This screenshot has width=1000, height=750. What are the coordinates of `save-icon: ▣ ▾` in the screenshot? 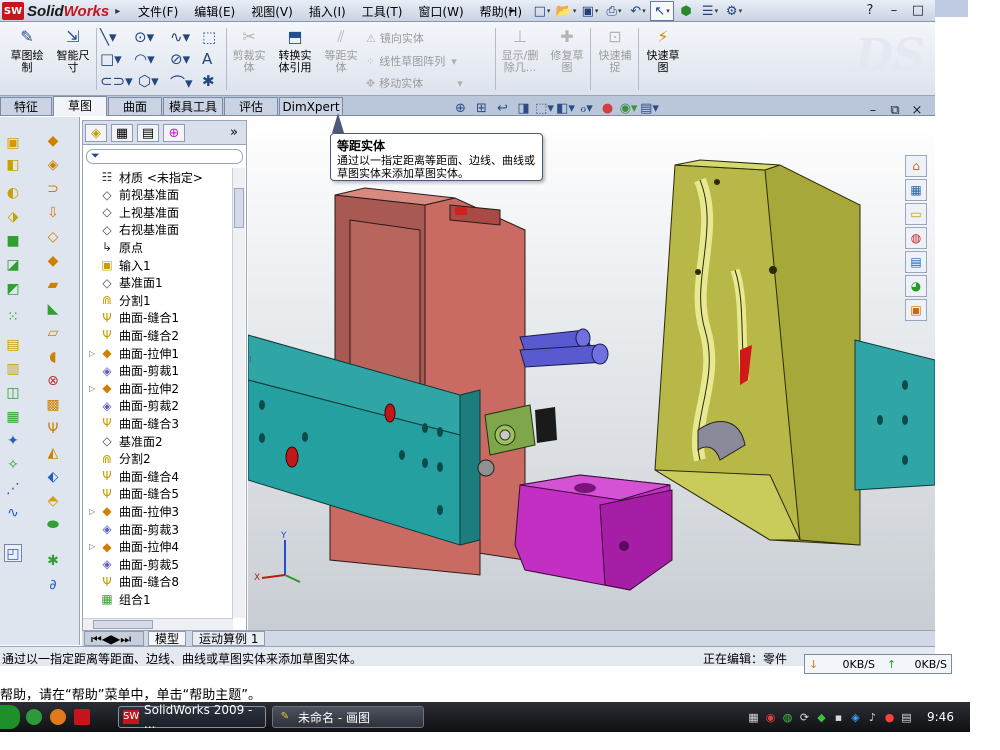 It's located at (590, 11).